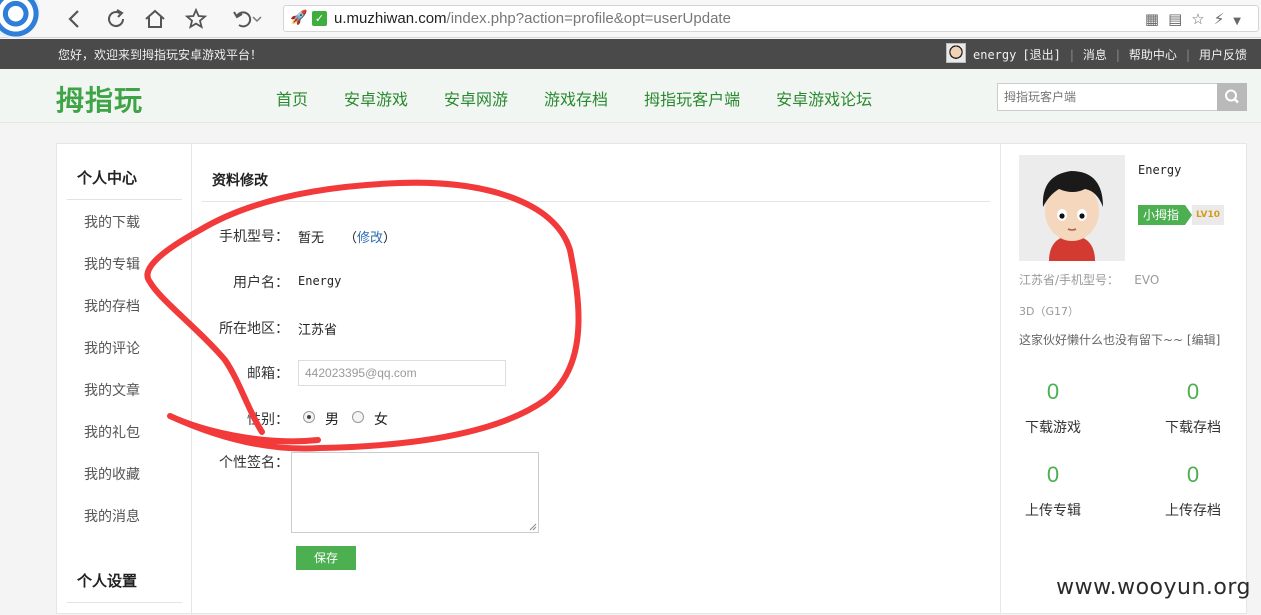  I want to click on sidebar-item-gifts: 我的礼包, so click(112, 432).